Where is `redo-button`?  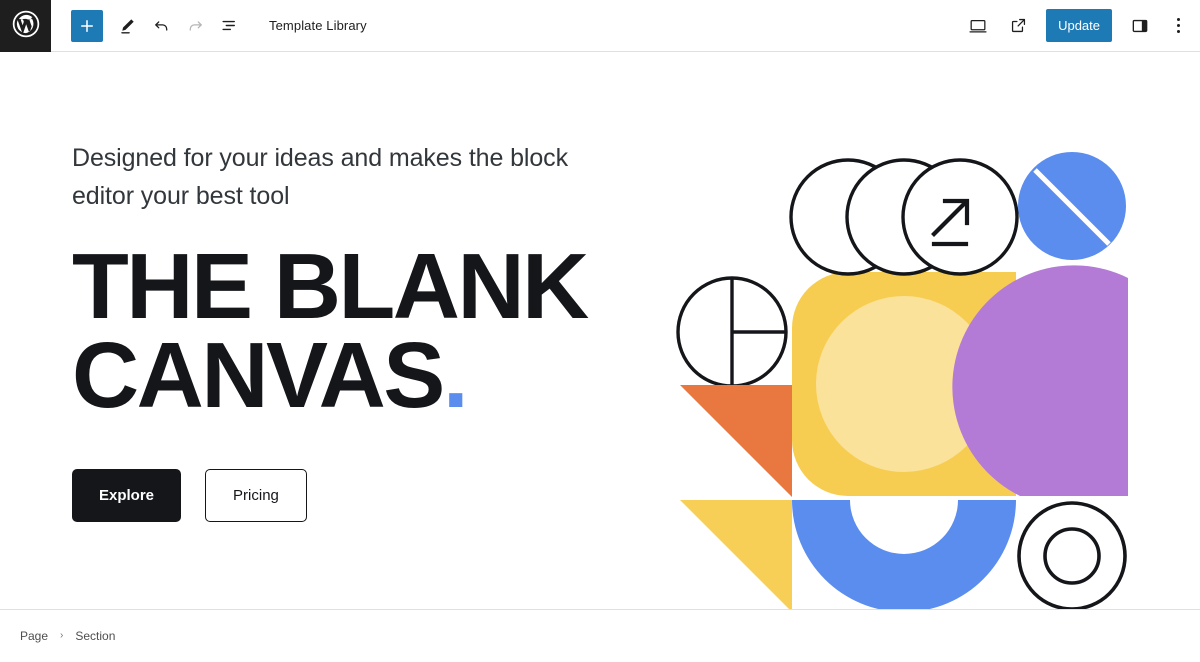 redo-button is located at coordinates (195, 26).